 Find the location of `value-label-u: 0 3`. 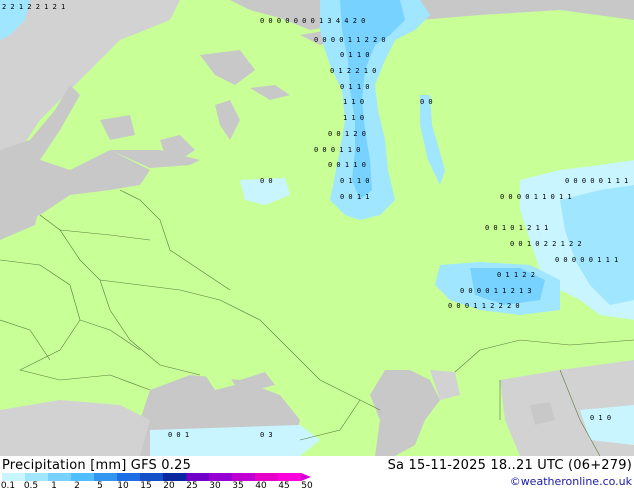

value-label-u: 0 3 is located at coordinates (266, 435).